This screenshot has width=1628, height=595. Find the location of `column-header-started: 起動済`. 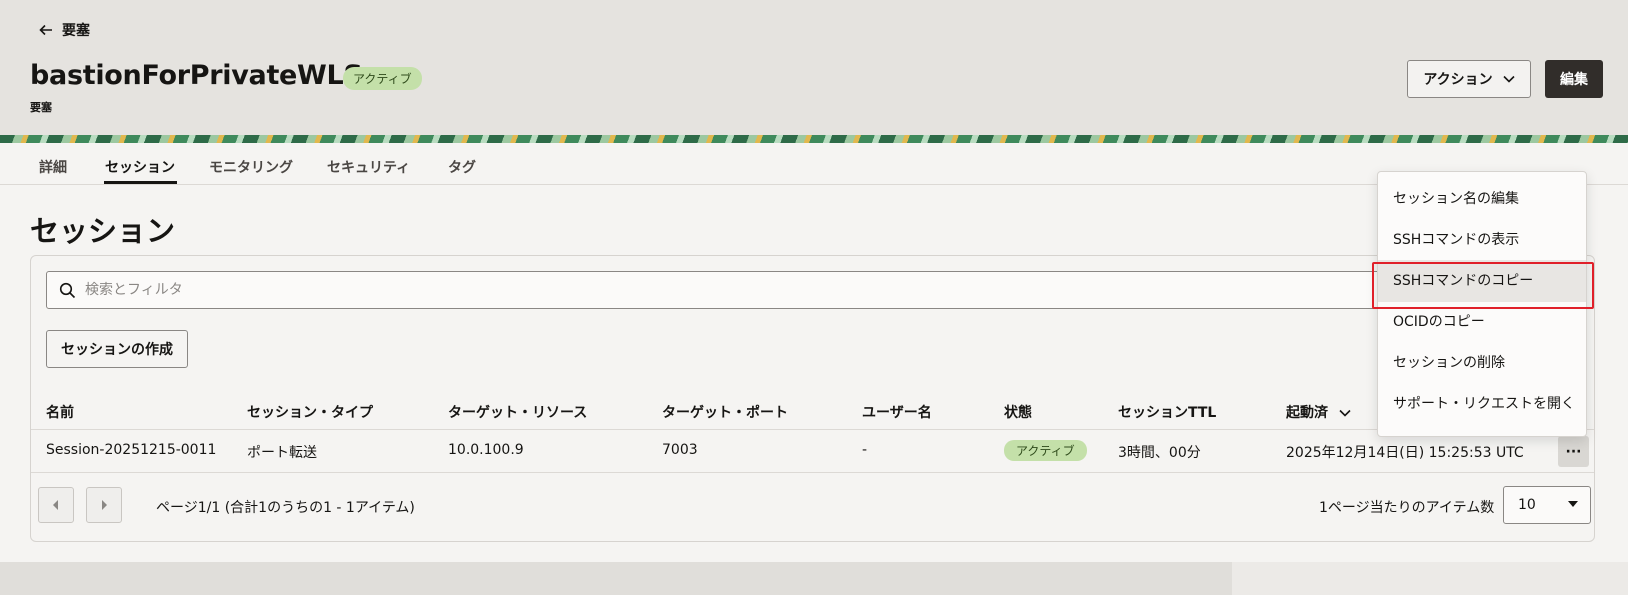

column-header-started: 起動済 is located at coordinates (1318, 412).